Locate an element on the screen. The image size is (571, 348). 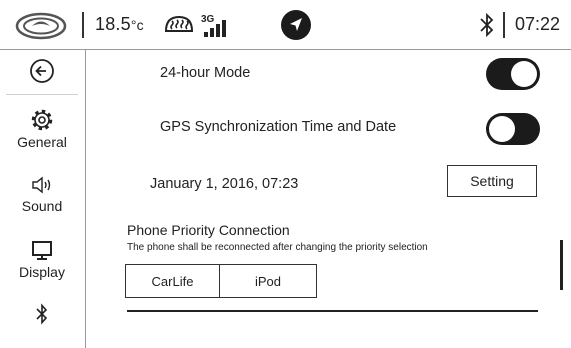
gear-icon is located at coordinates (42, 120).